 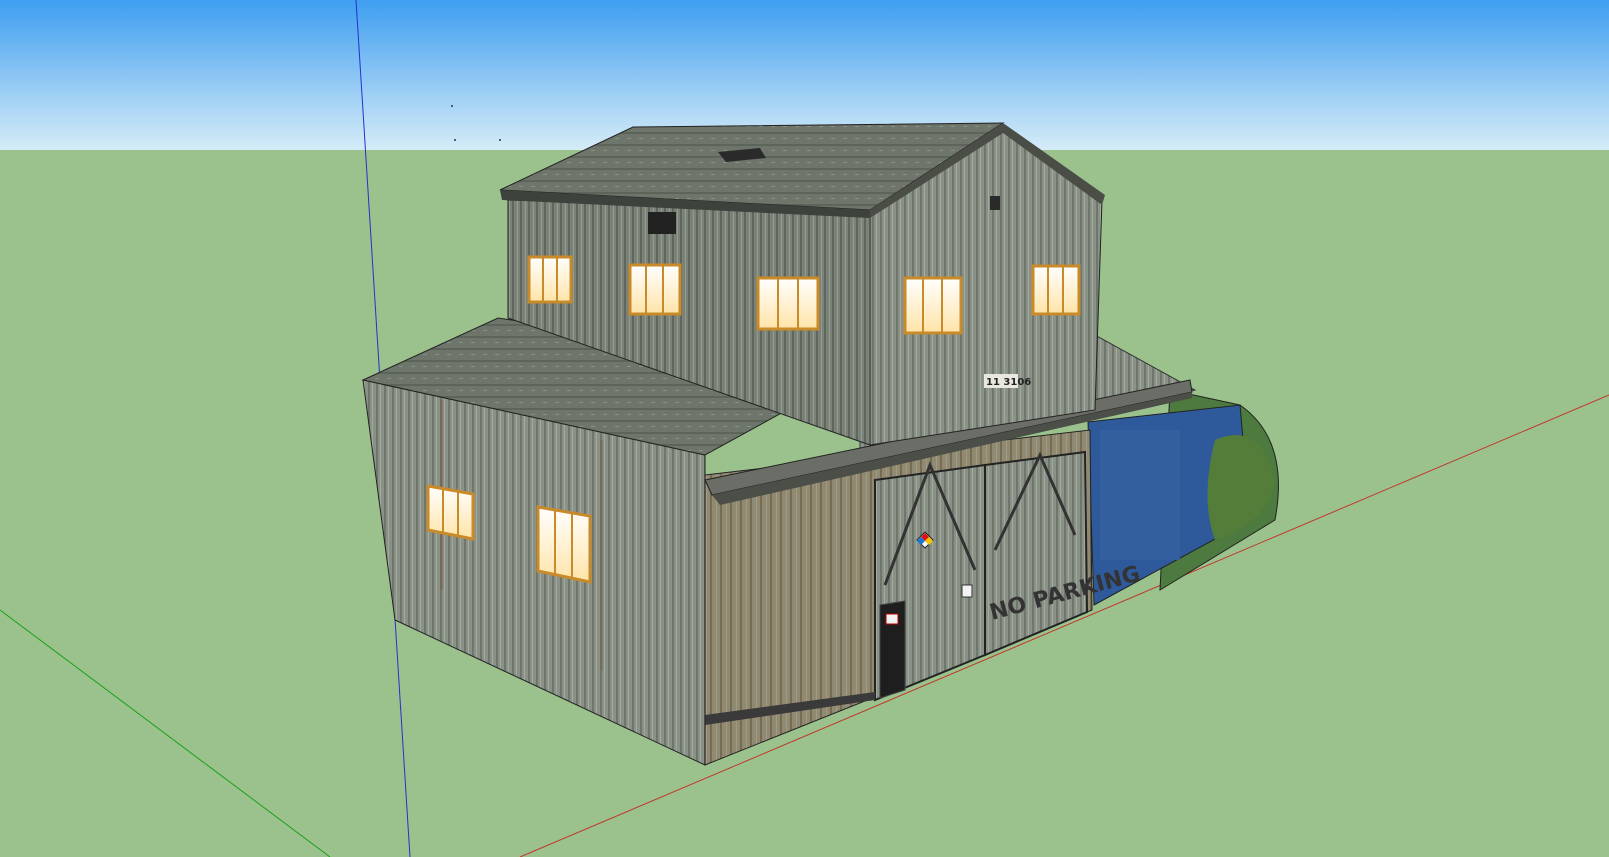 I want to click on door-notice, so click(x=892, y=619).